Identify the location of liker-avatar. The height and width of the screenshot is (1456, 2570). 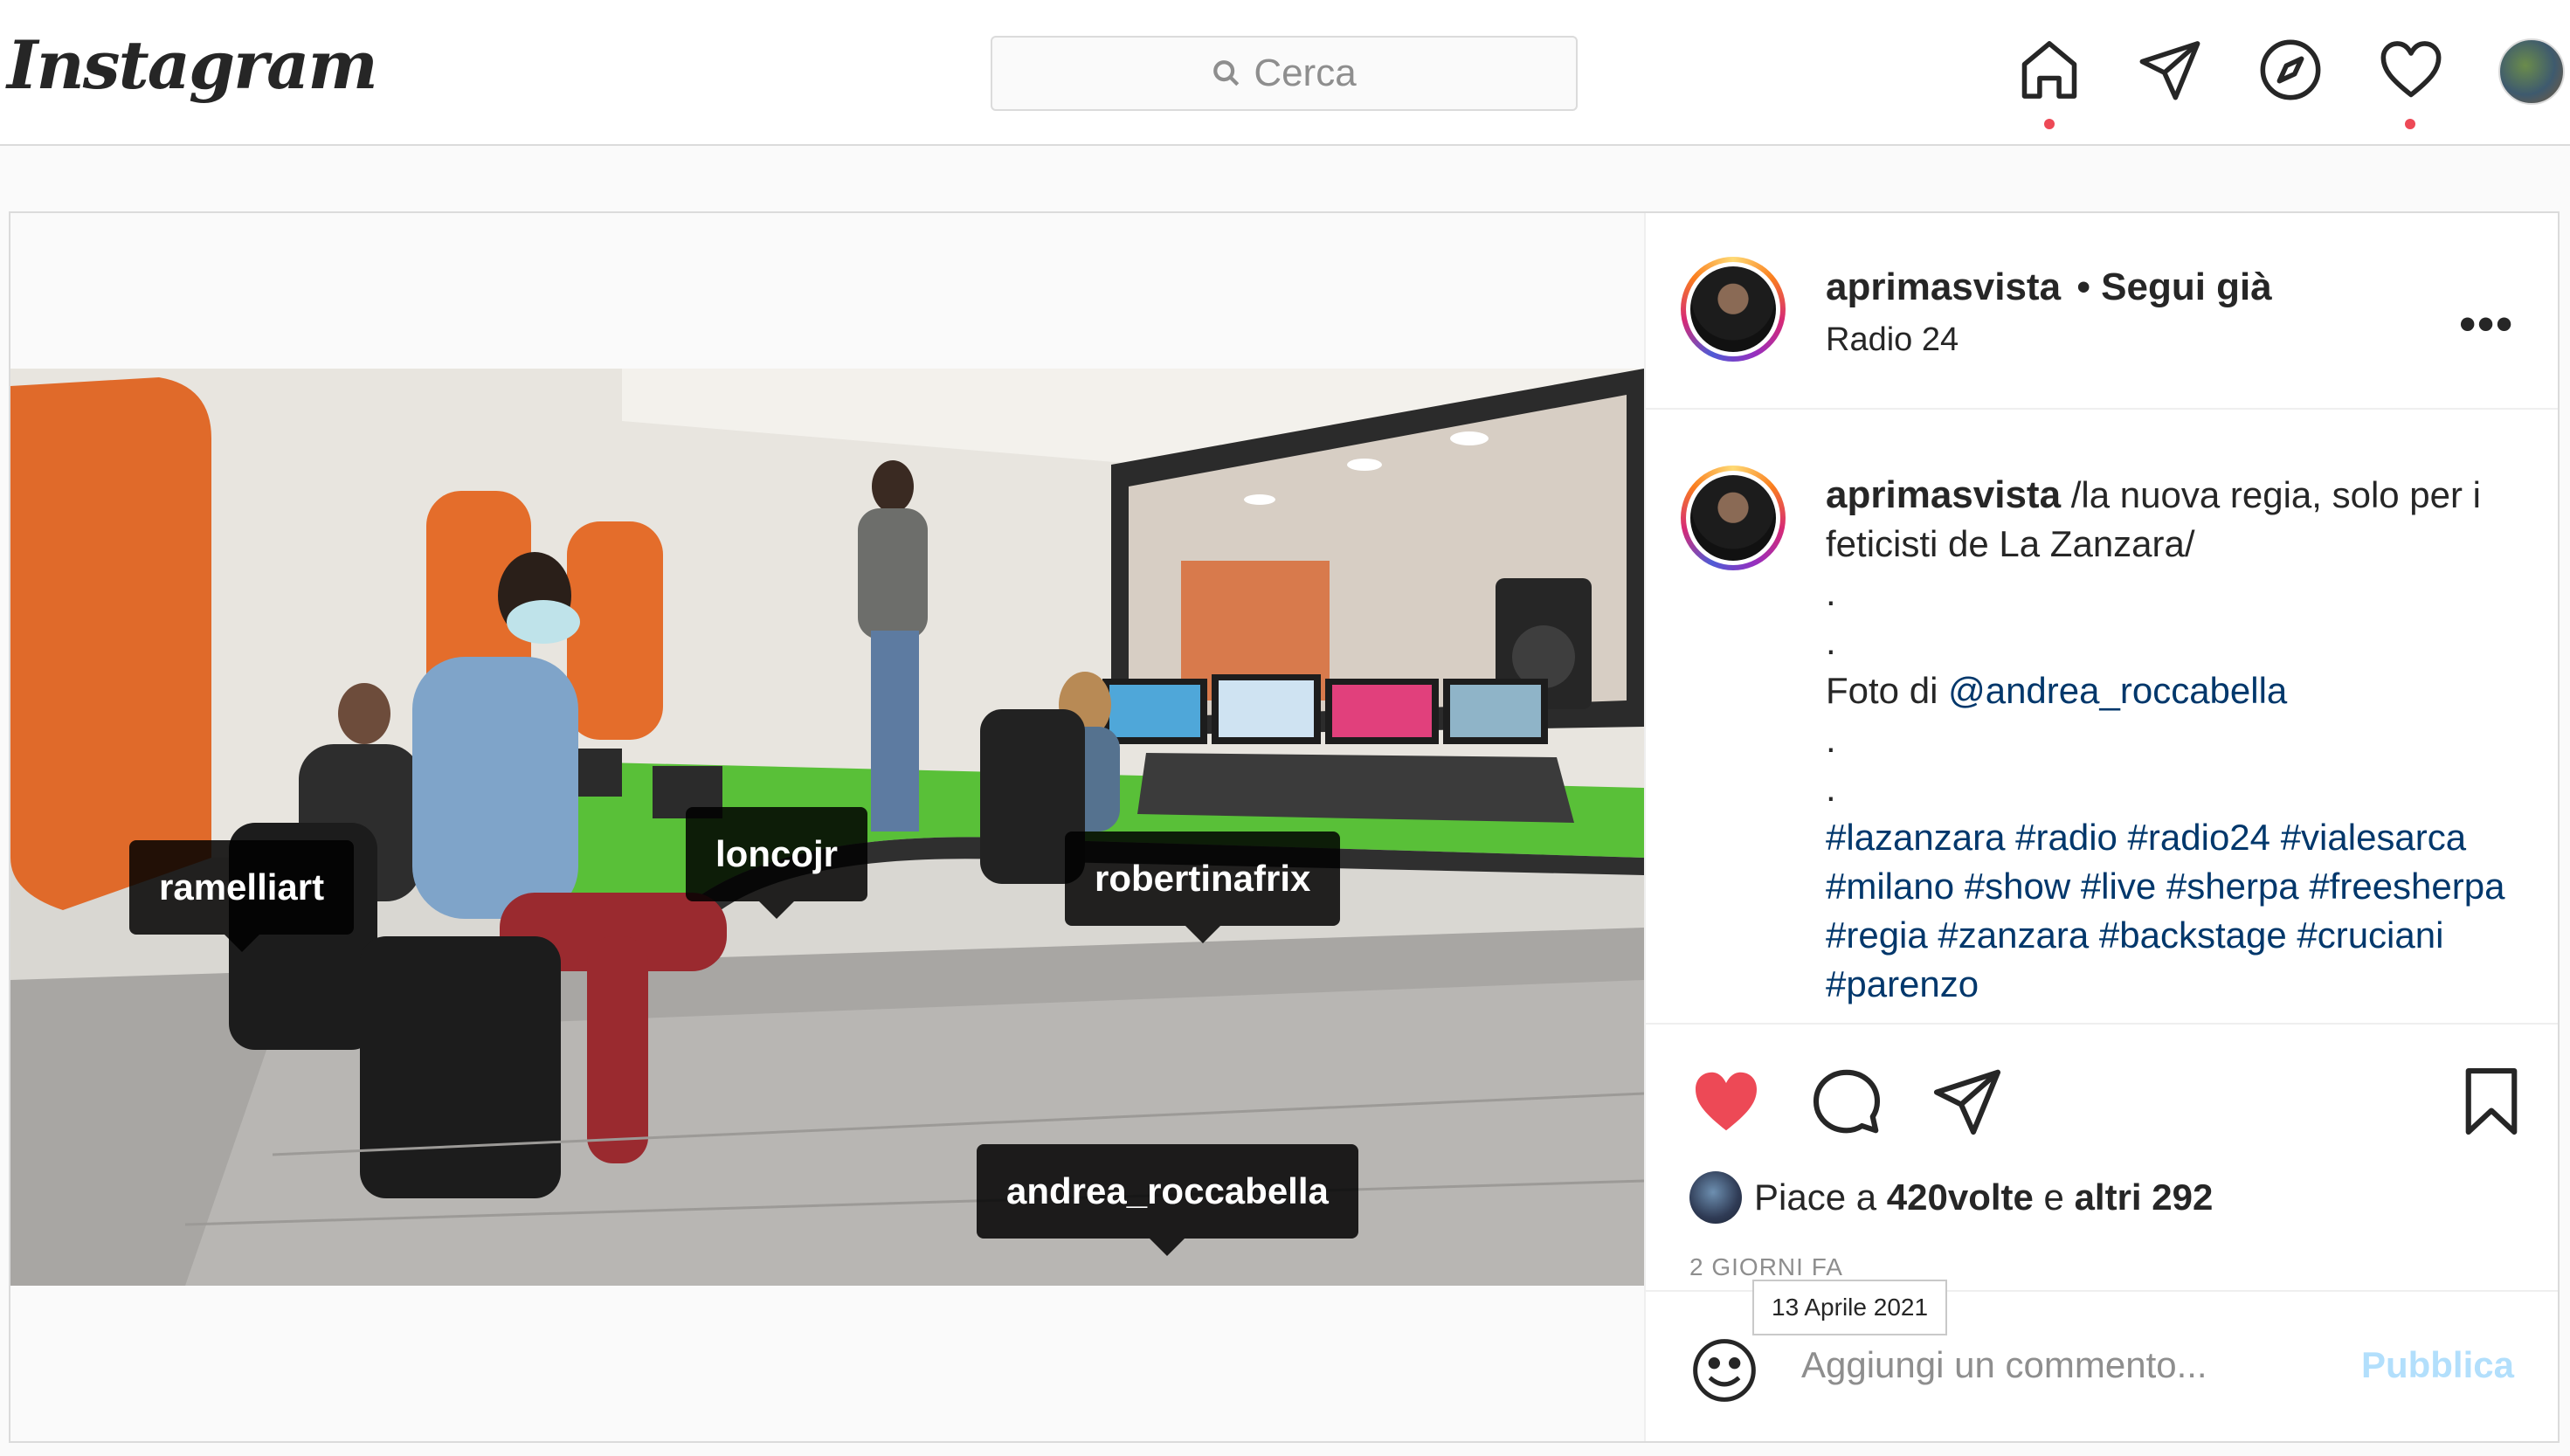
(1715, 1197).